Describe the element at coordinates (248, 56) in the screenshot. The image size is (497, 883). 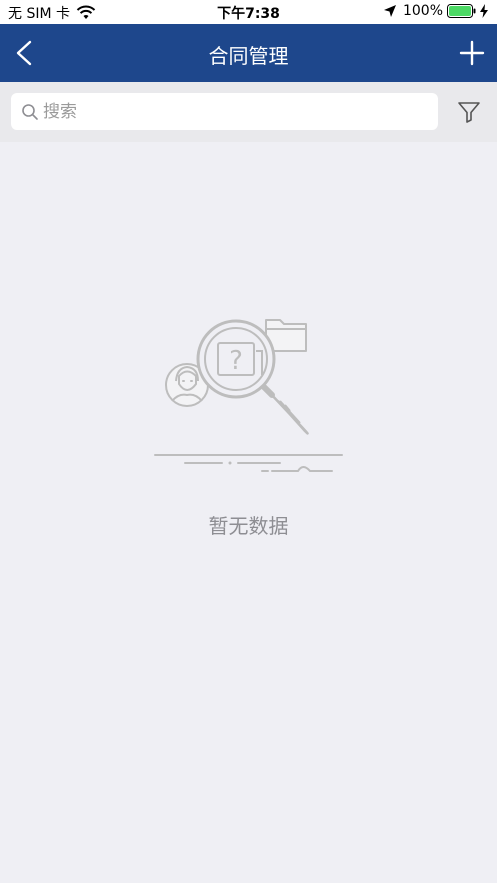
I see `page-title: 合同管理` at that location.